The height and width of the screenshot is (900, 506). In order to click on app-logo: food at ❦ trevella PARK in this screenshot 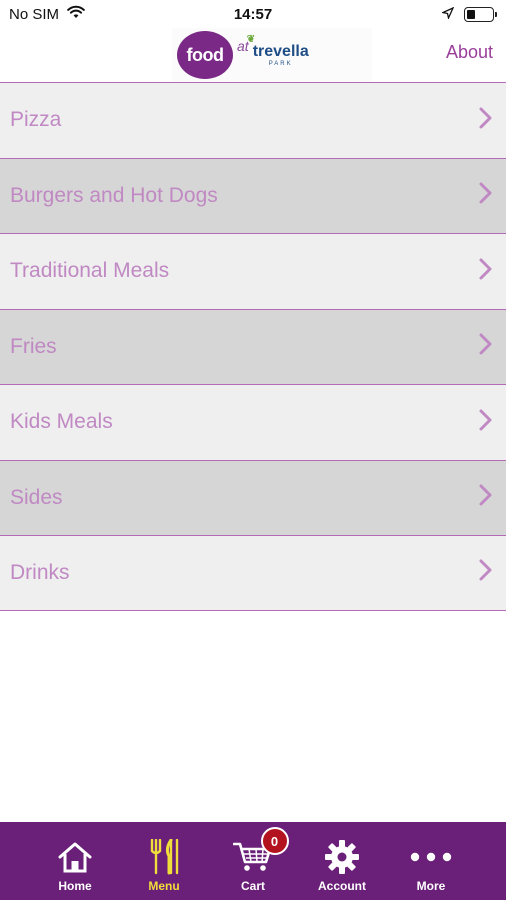, I will do `click(272, 55)`.